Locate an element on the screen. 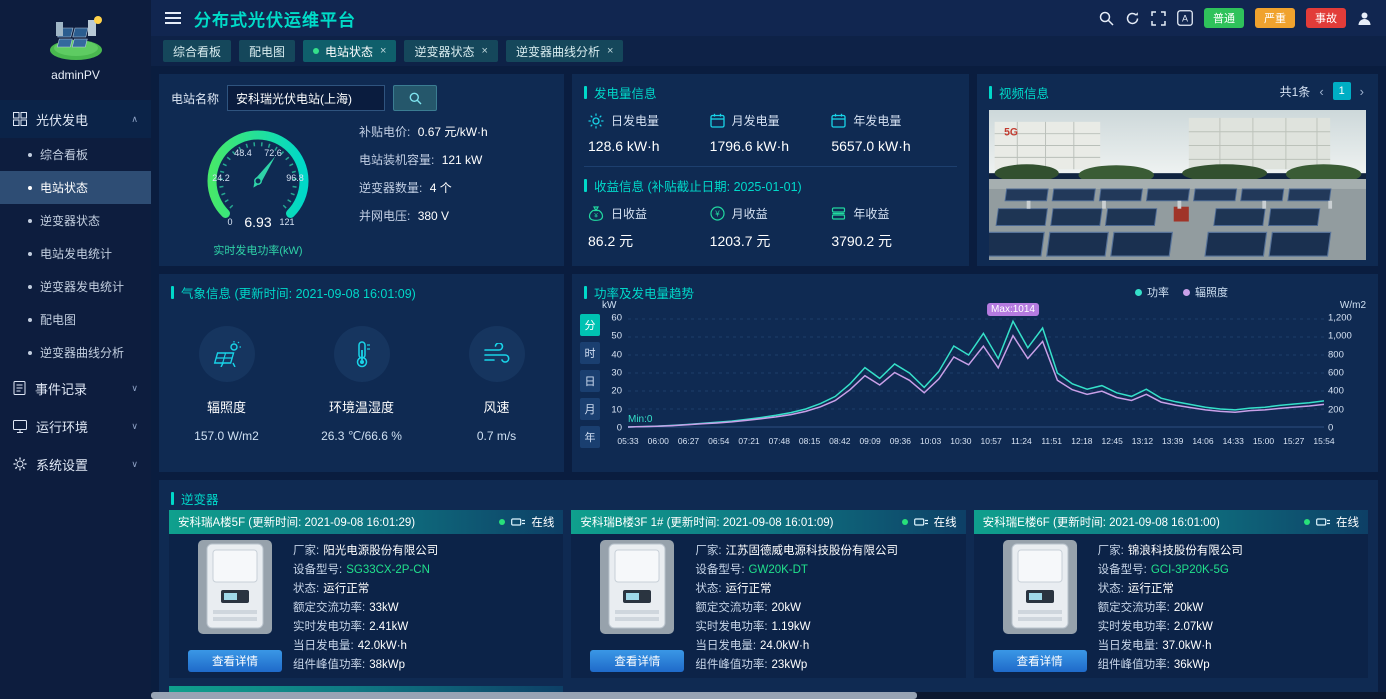 The image size is (1386, 699). y-axis-unit-right: W/m2 is located at coordinates (1352, 305).